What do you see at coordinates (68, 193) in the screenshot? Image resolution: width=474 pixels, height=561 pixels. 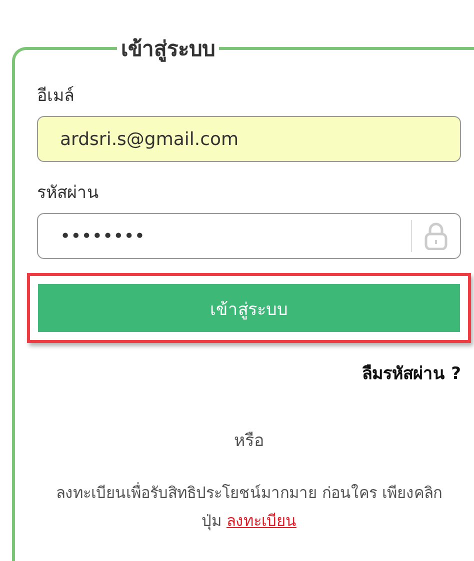 I see `field-label: รหัสผ่าน` at bounding box center [68, 193].